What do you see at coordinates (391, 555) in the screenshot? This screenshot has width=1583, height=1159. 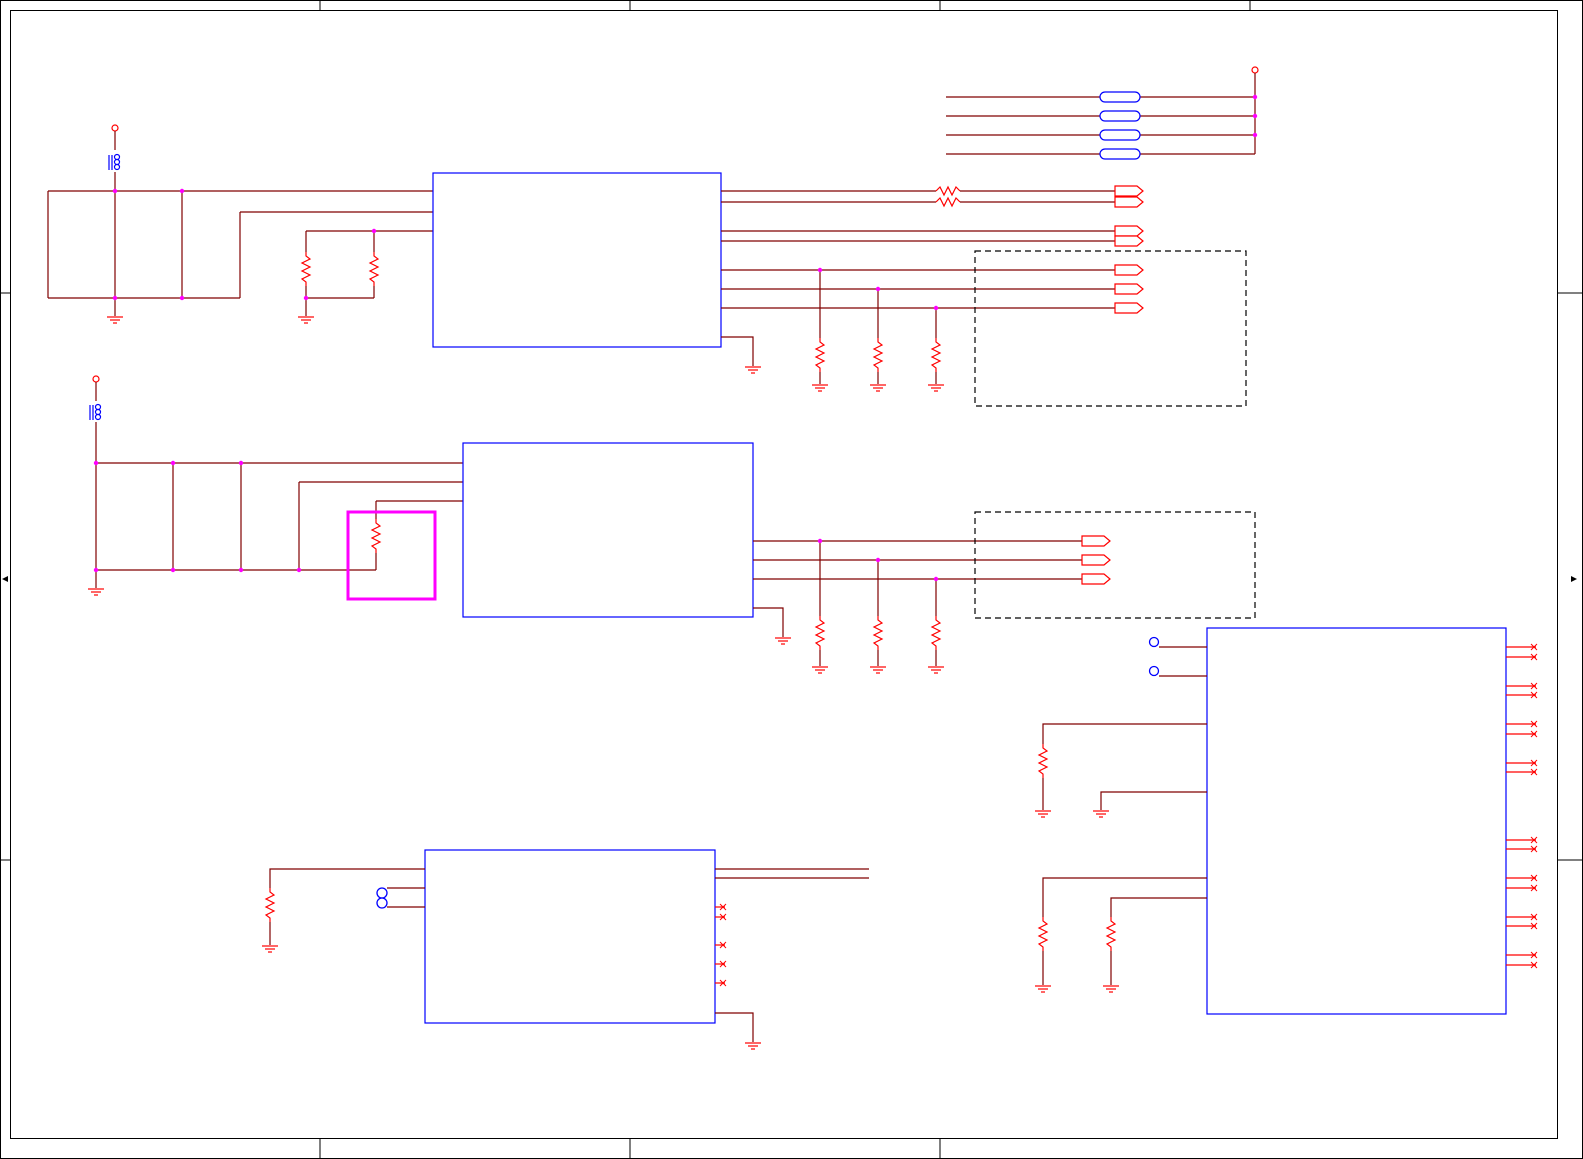 I see `highlight-box` at bounding box center [391, 555].